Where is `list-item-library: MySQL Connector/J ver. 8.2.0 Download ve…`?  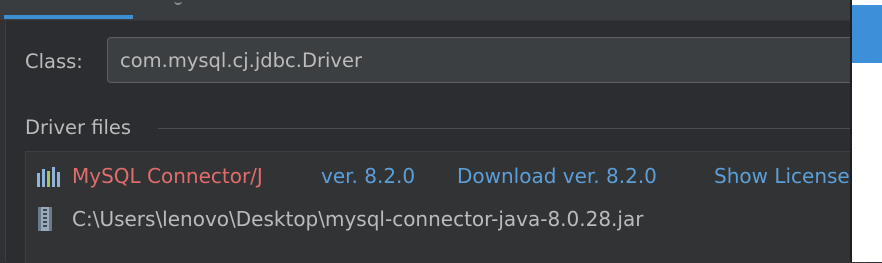 list-item-library: MySQL Connector/J ver. 8.2.0 Download ve… is located at coordinates (446, 177).